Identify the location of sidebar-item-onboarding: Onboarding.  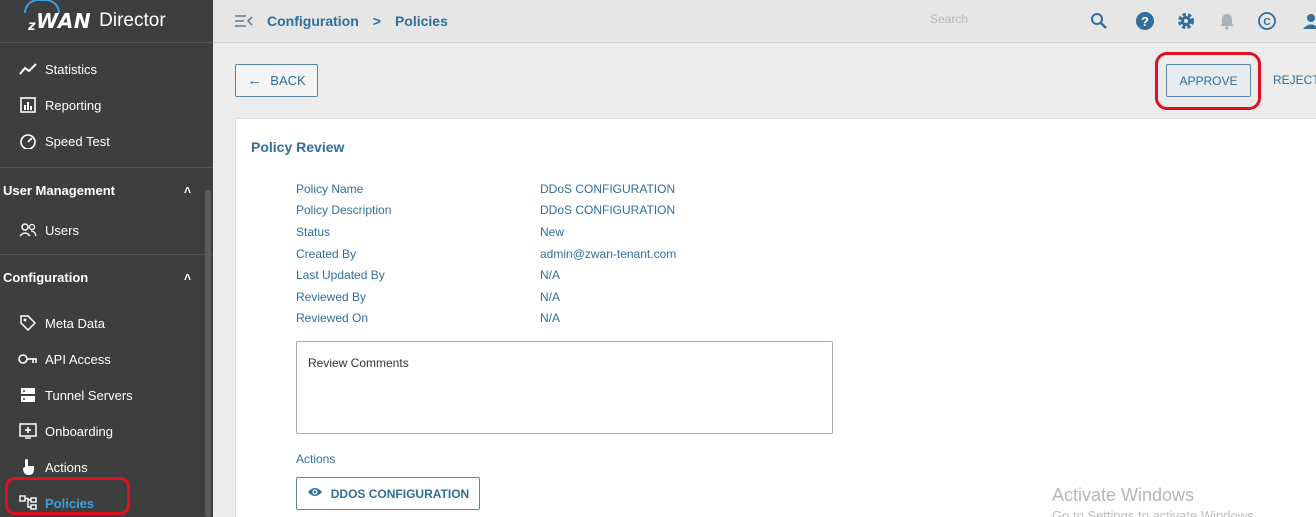
(106, 431).